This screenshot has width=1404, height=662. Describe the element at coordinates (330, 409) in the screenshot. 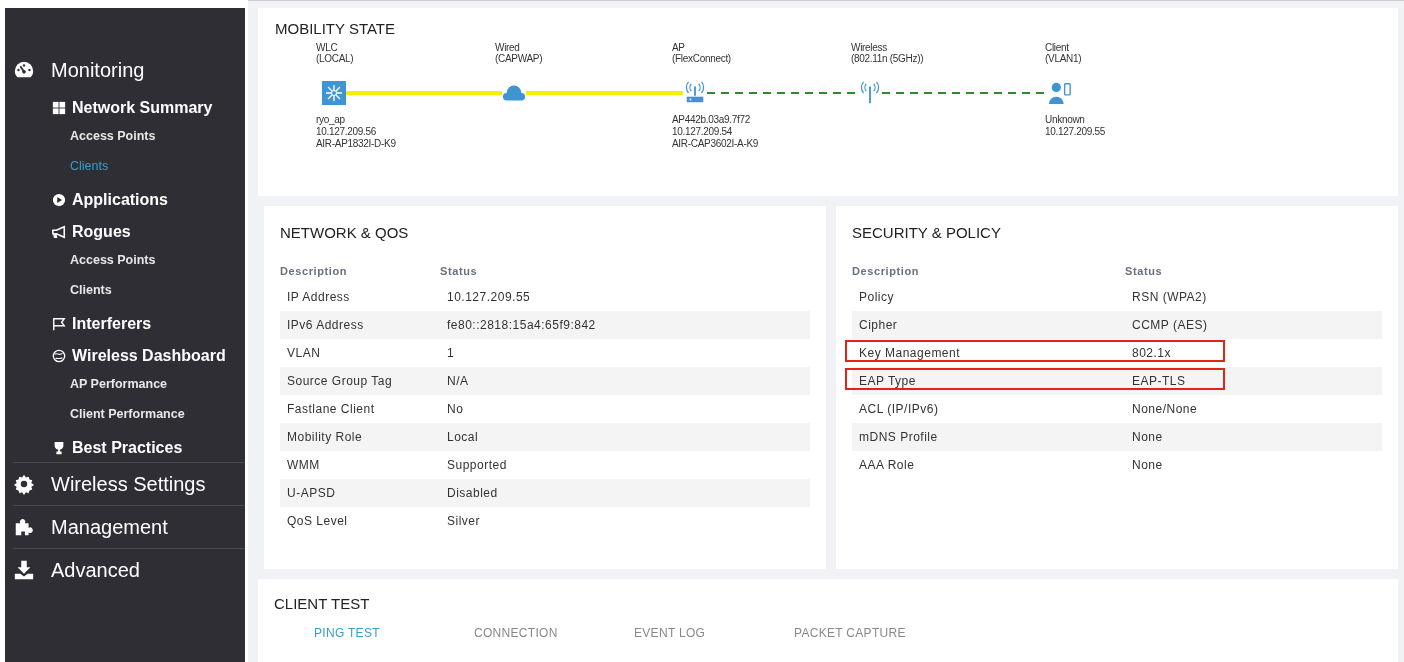

I see `table-cell-text: Fastlane Client` at that location.